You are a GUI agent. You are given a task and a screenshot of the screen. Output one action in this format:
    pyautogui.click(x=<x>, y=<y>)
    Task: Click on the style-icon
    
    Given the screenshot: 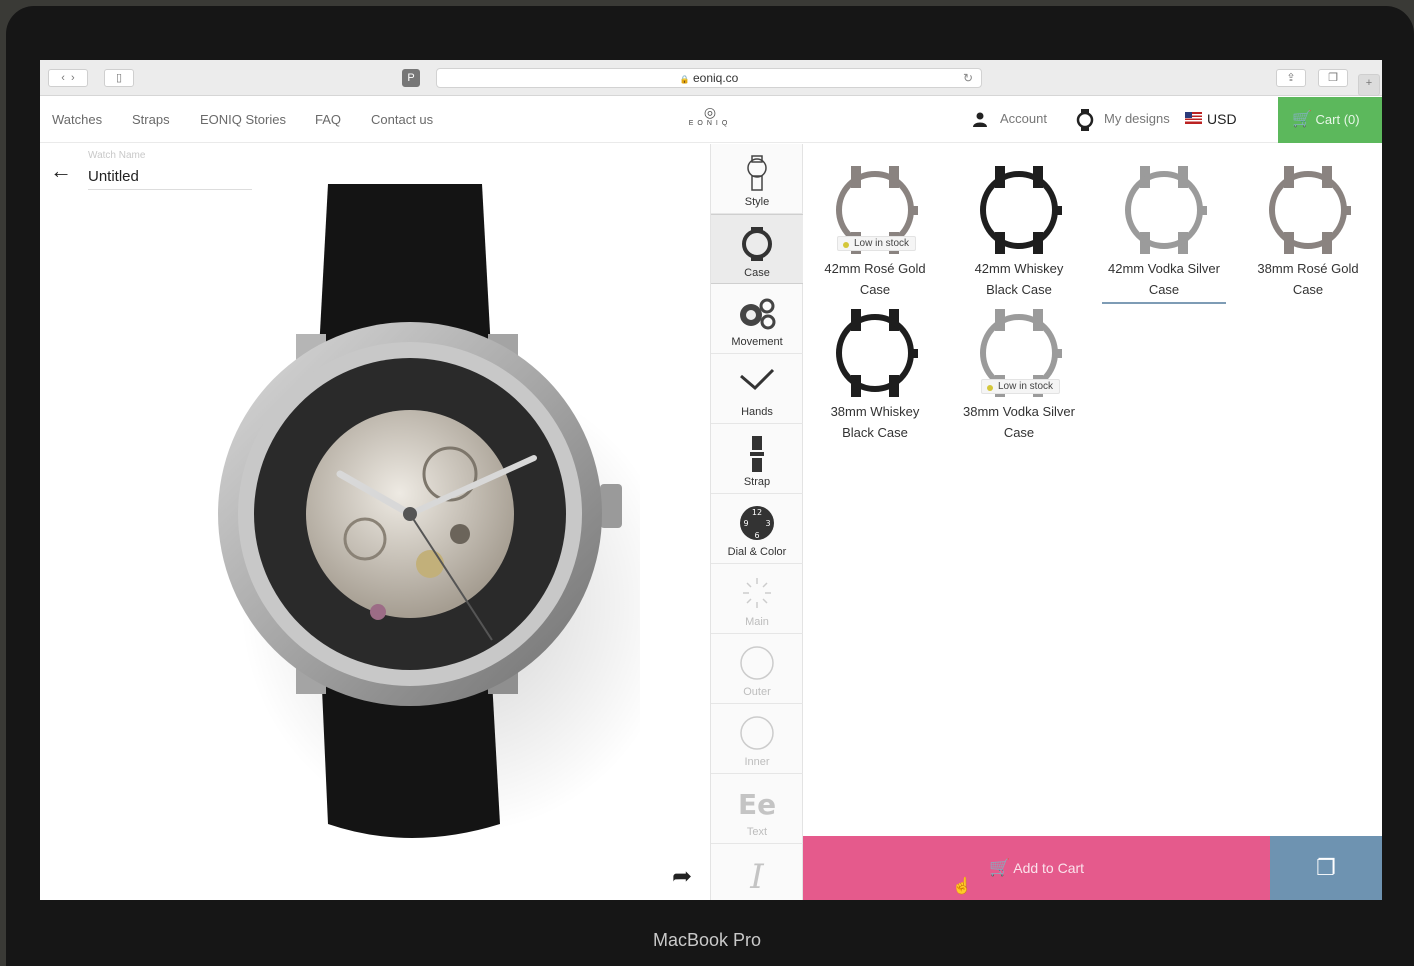 What is the action you would take?
    pyautogui.click(x=757, y=173)
    